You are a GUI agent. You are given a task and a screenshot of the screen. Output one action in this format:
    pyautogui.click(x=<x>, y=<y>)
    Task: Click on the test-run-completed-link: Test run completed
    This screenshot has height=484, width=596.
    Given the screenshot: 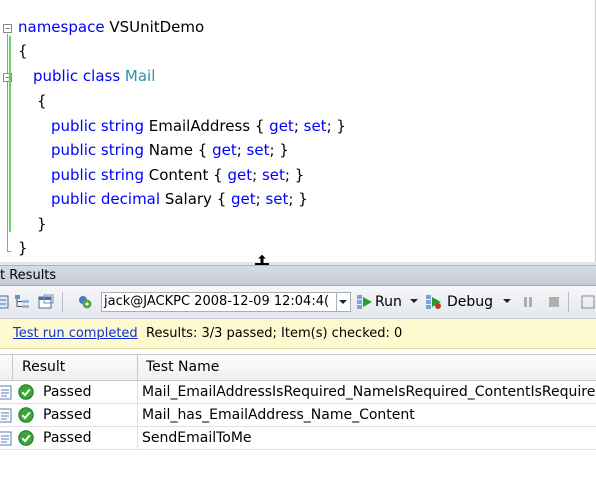 What is the action you would take?
    pyautogui.click(x=75, y=334)
    